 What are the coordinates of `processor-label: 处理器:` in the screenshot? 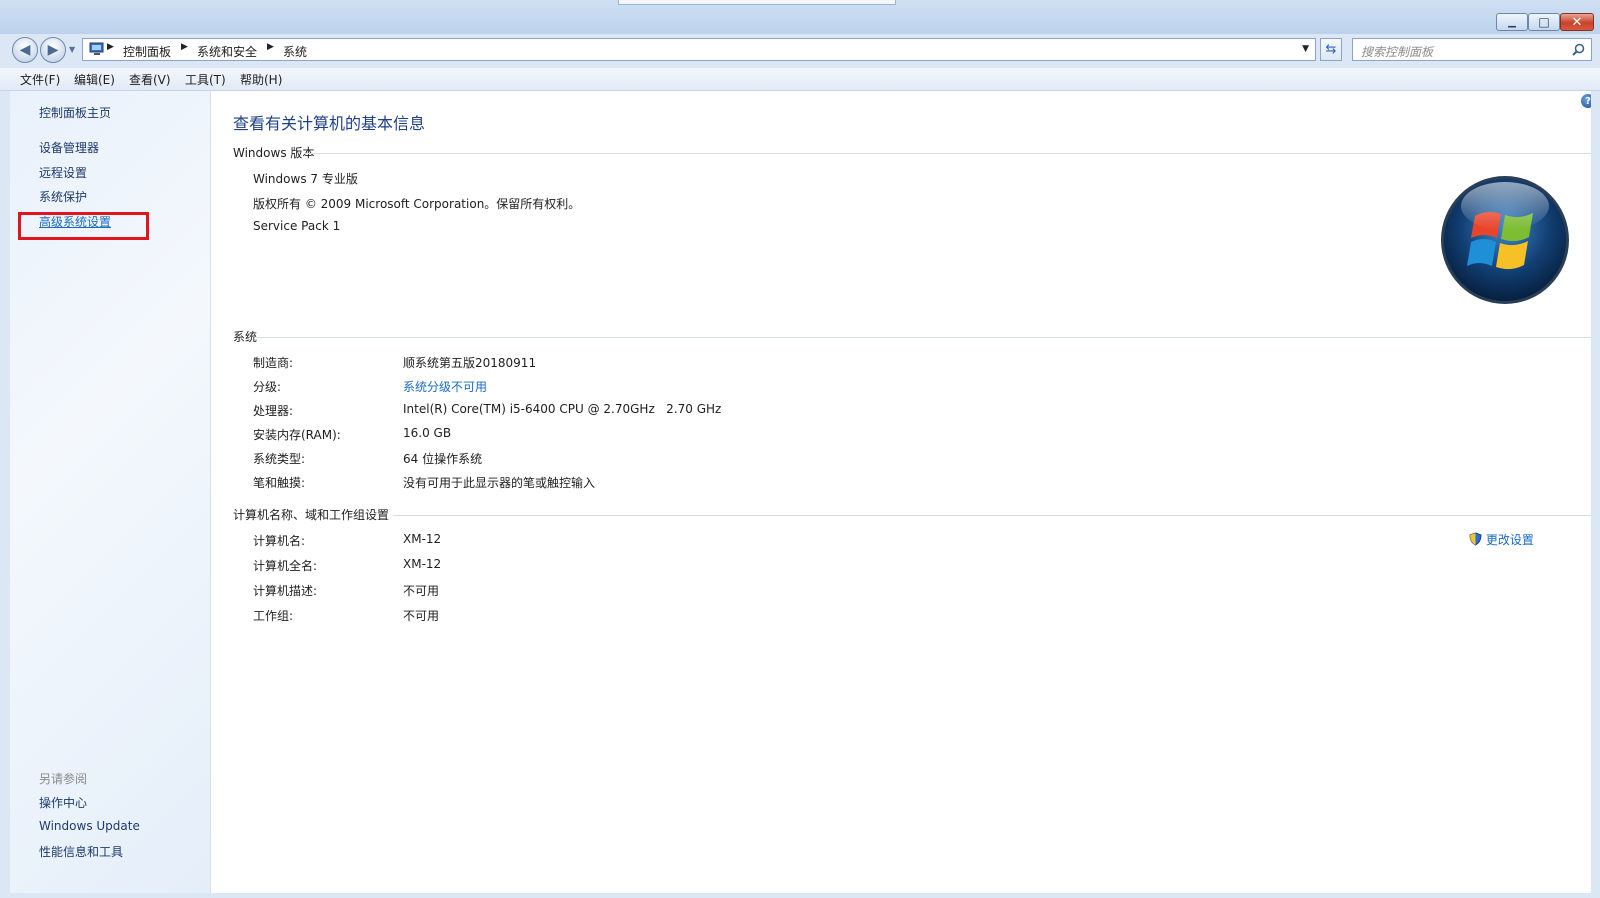 It's located at (273, 411).